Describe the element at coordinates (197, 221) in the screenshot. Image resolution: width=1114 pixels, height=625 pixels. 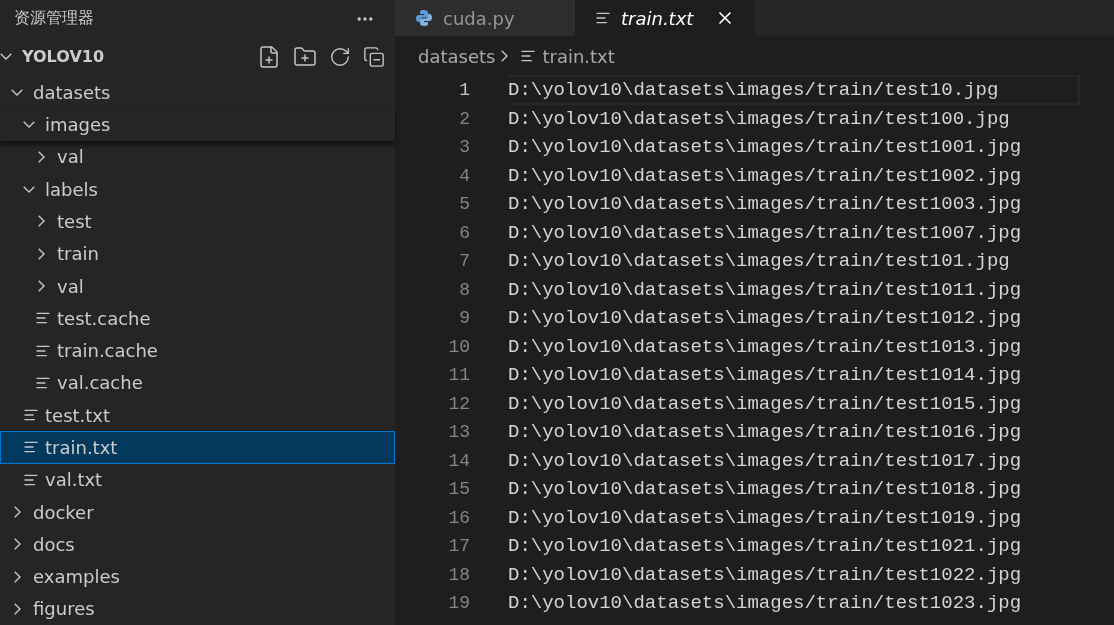
I see `tree-item: test` at that location.